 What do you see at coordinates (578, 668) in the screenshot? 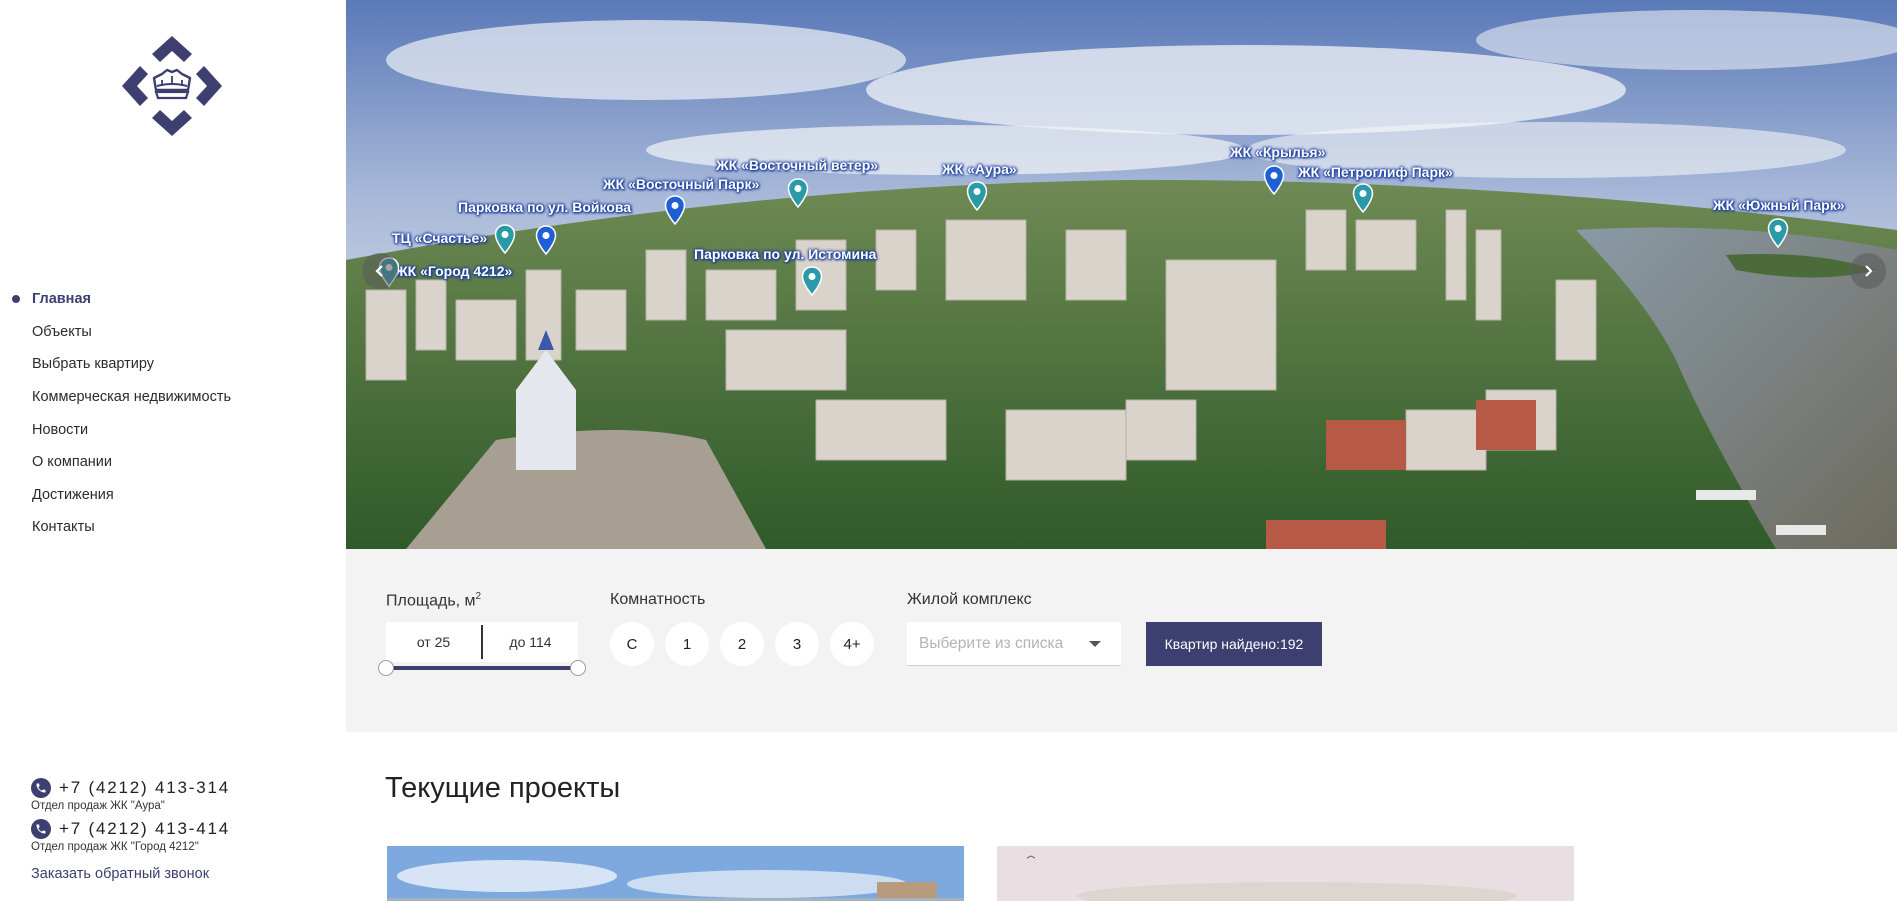
I see `area-range-max-handle` at bounding box center [578, 668].